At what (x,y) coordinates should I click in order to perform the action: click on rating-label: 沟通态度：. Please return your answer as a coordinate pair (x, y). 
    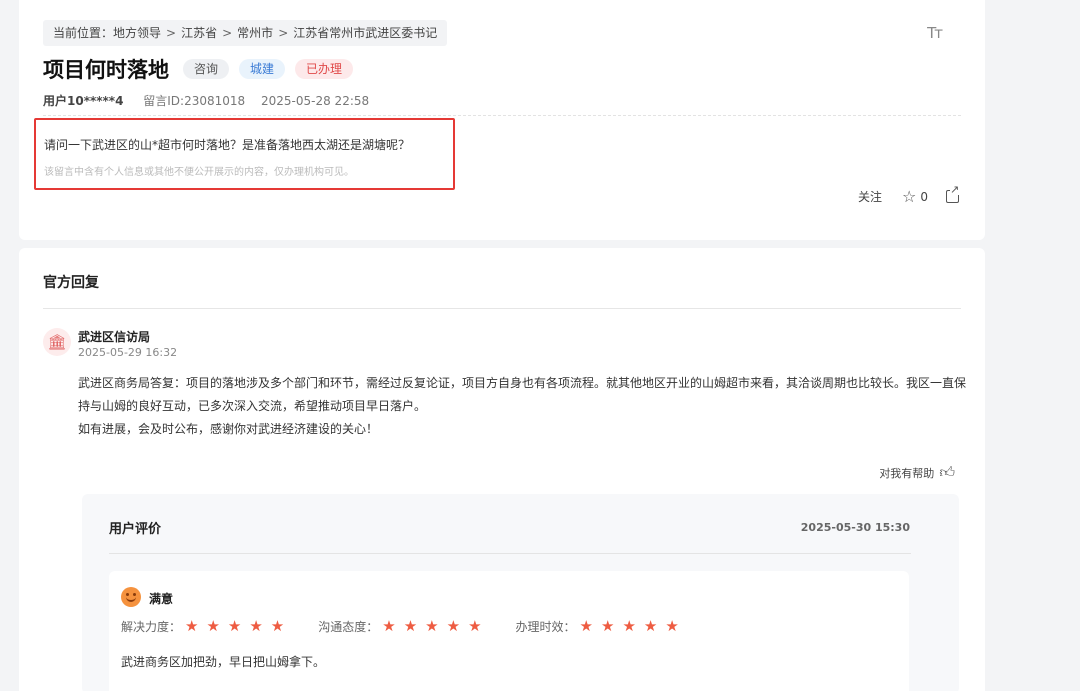
    Looking at the image, I should click on (348, 626).